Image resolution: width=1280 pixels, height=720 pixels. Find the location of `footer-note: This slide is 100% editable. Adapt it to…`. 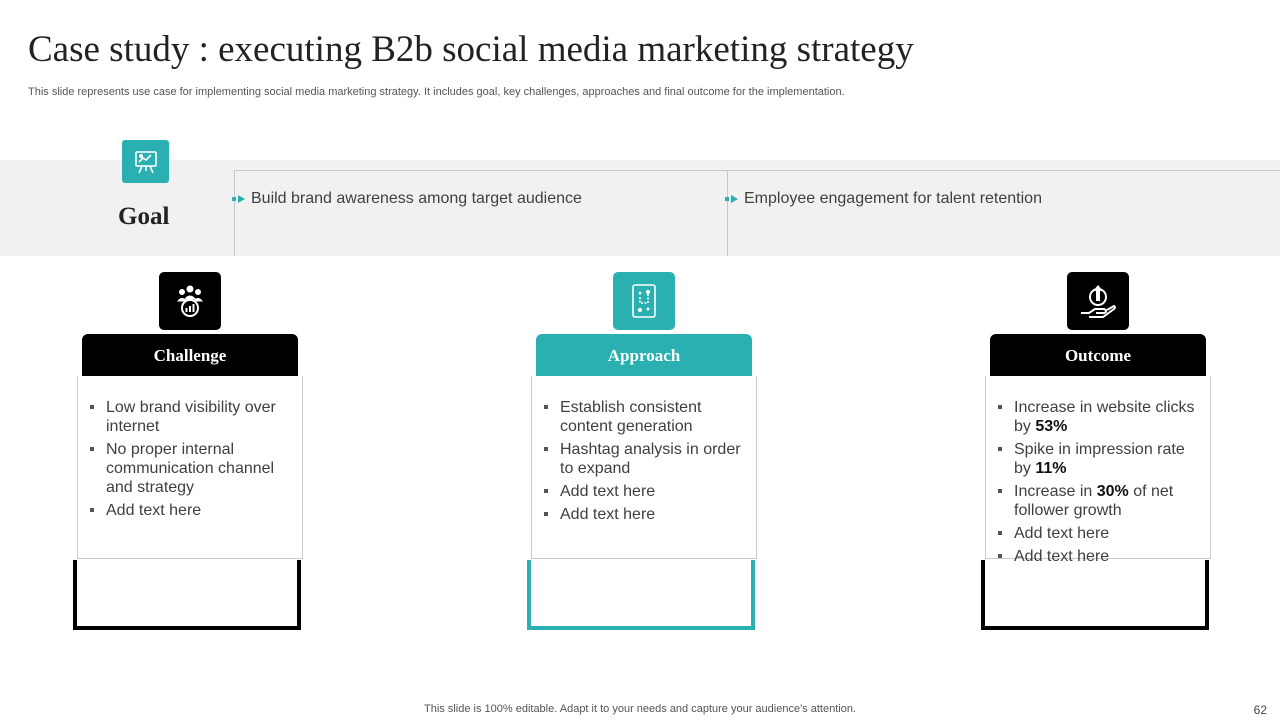

footer-note: This slide is 100% editable. Adapt it to… is located at coordinates (640, 709).